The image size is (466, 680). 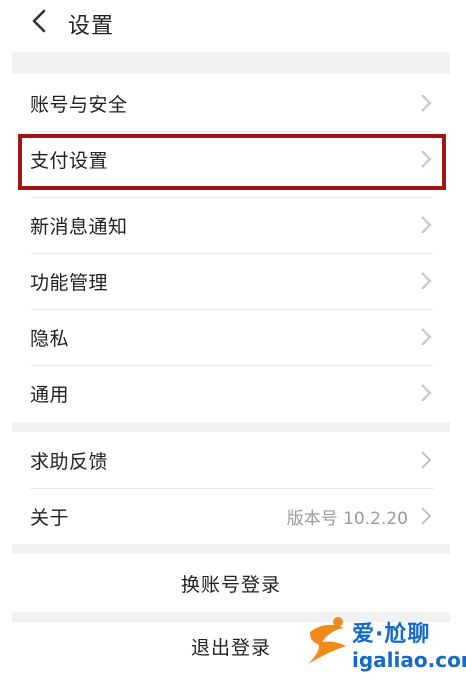 What do you see at coordinates (69, 461) in the screenshot?
I see `settings-item-label: 求助反馈` at bounding box center [69, 461].